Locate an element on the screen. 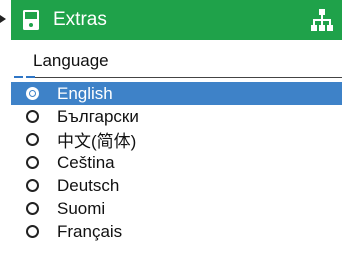 This screenshot has height=264, width=342. language-option-german: Deutsch is located at coordinates (176, 185).